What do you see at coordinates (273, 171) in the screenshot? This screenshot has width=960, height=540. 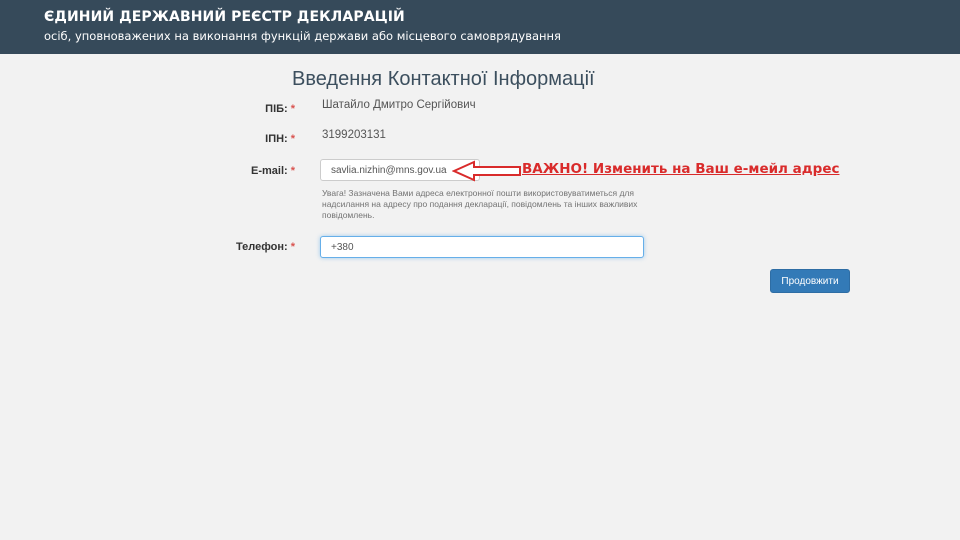 I see `email-label: E-mail: *` at bounding box center [273, 171].